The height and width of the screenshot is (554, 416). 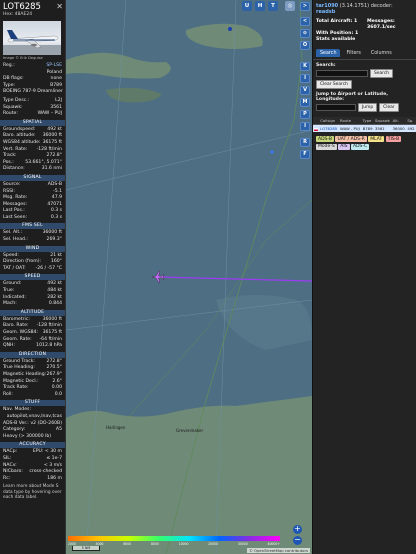 What do you see at coordinates (344, 146) in the screenshot?
I see `chip-ais: AIS` at bounding box center [344, 146].